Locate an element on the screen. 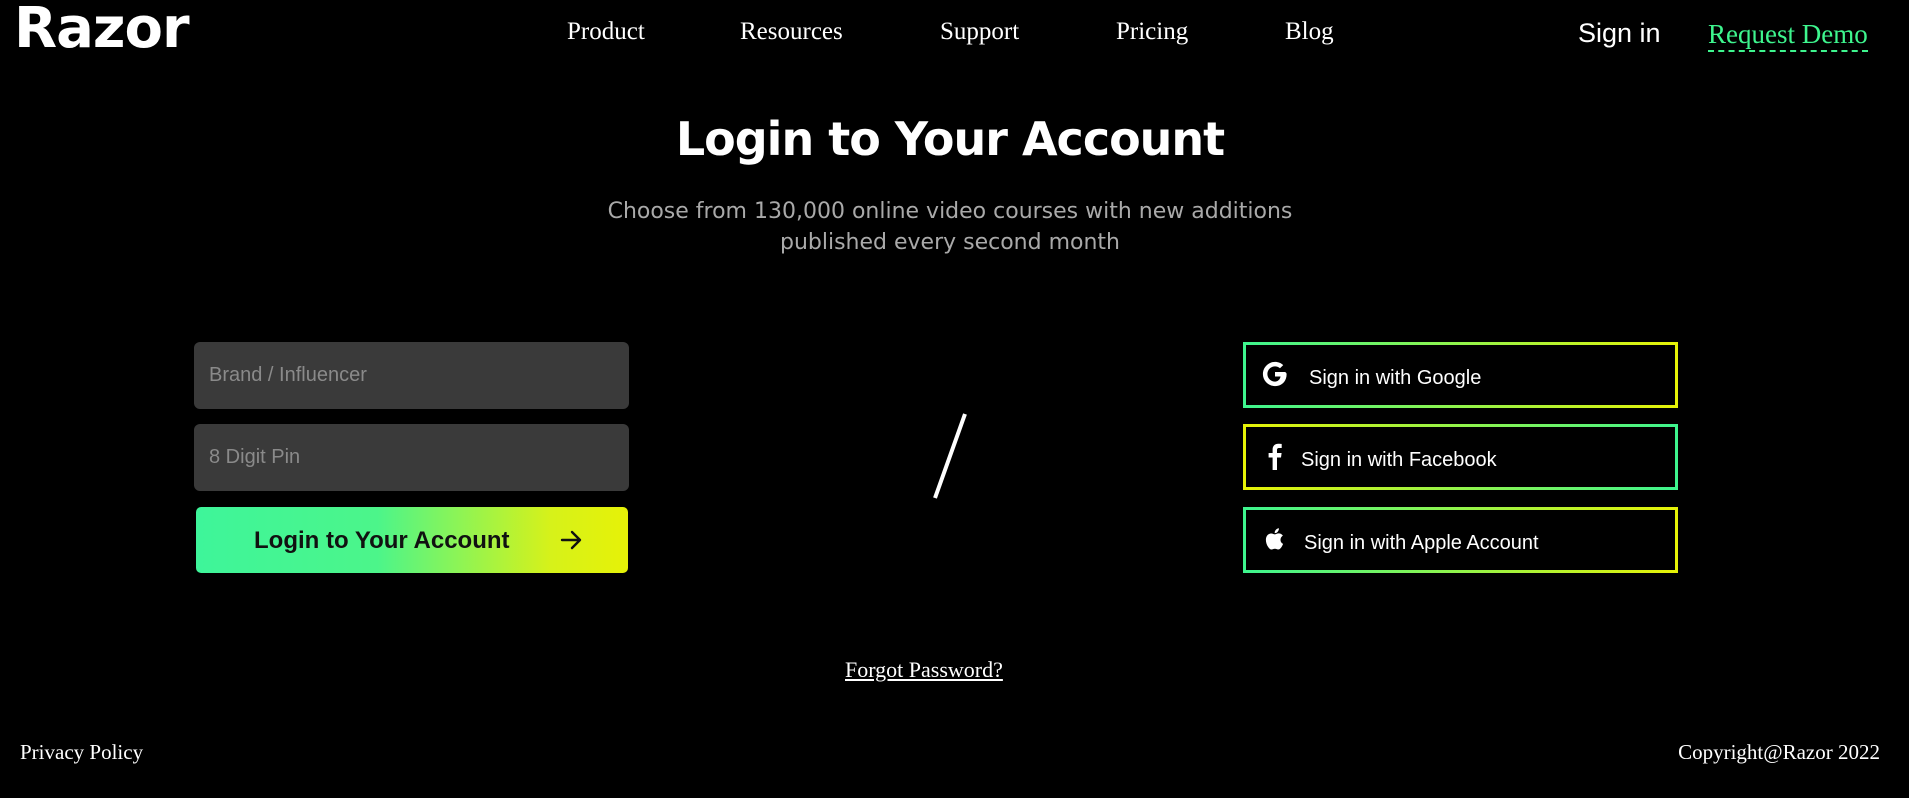 This screenshot has width=1909, height=798. apple-sign-in-button: Sign in with Apple Account is located at coordinates (1460, 540).